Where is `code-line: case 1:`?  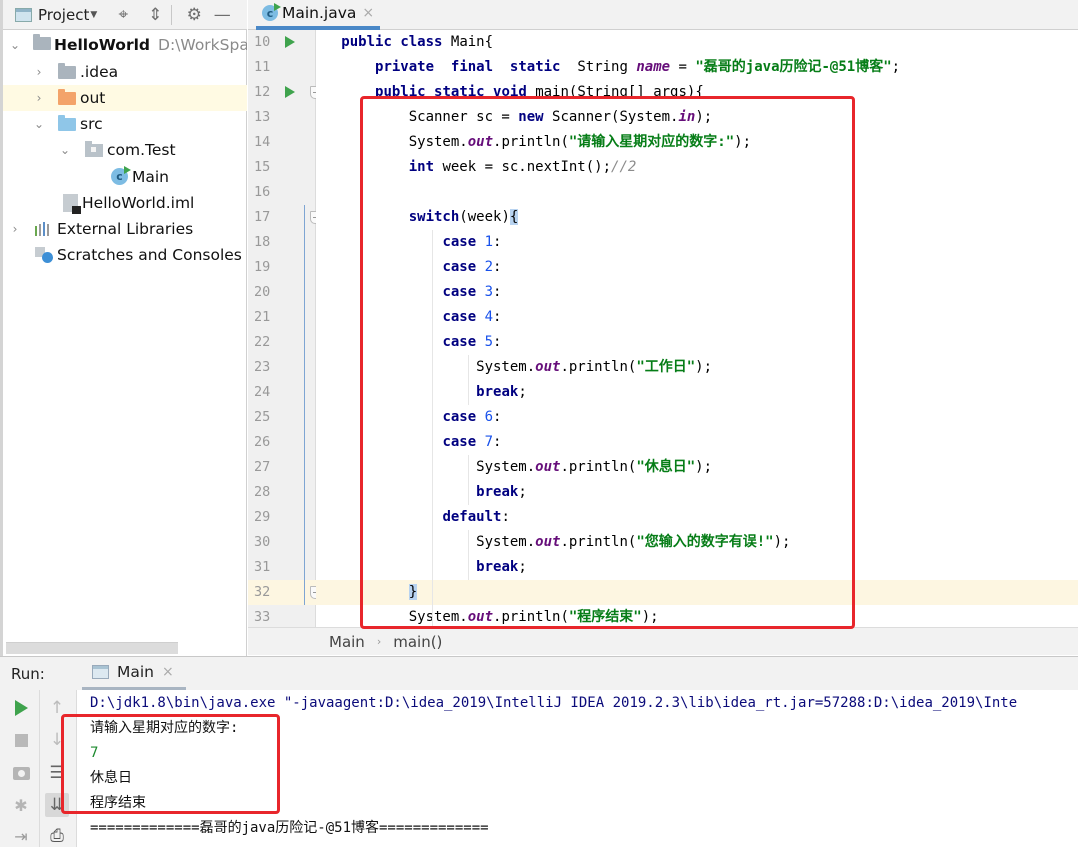 code-line: case 1: is located at coordinates (697, 242).